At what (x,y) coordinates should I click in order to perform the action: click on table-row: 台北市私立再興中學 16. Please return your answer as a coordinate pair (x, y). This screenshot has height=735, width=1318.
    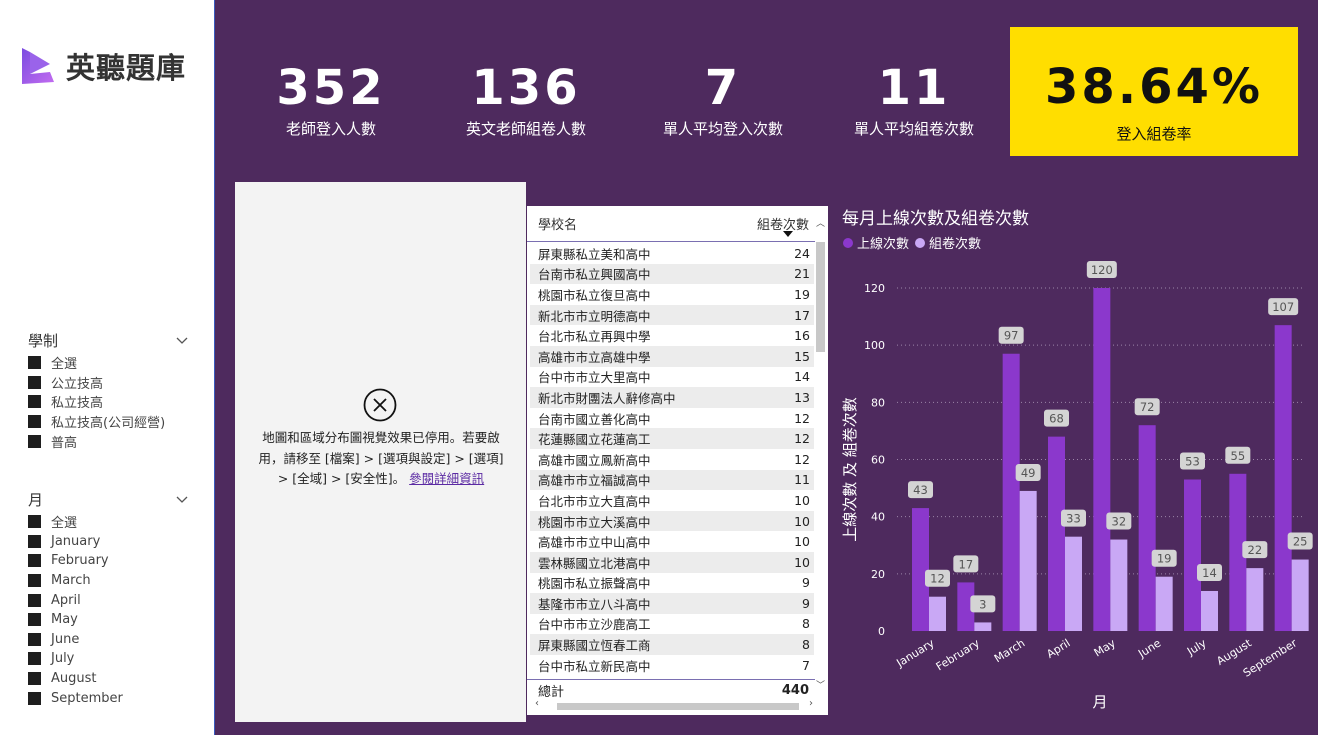
    Looking at the image, I should click on (672, 335).